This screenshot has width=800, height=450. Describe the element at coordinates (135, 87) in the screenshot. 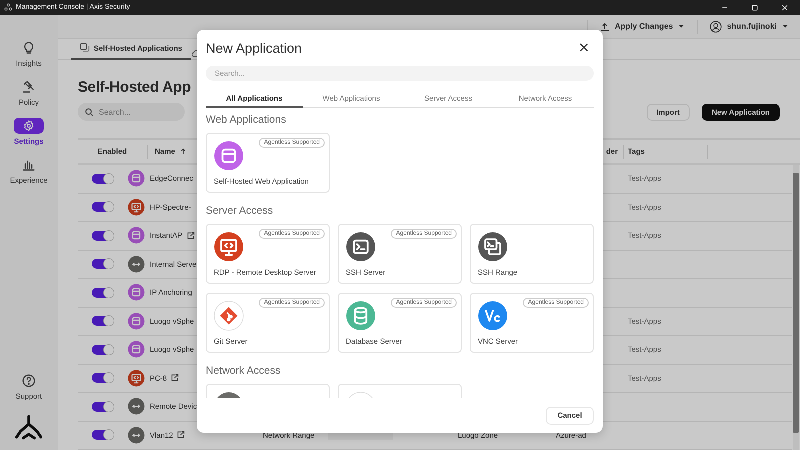

I see `page-heading: Self-Hosted App` at that location.